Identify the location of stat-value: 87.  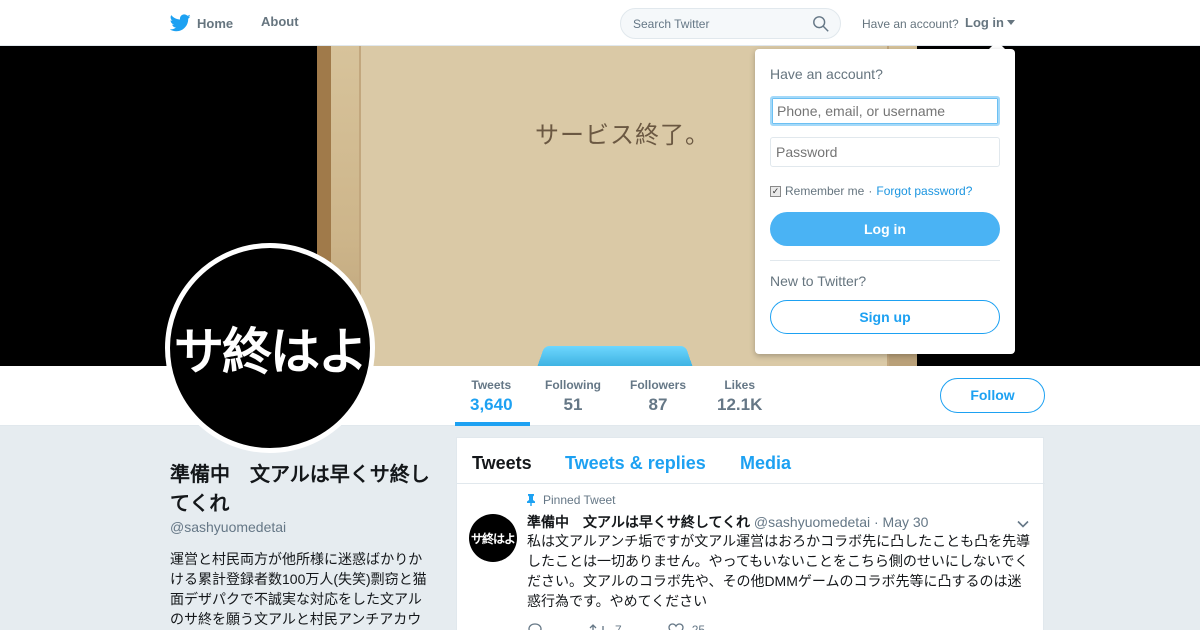
(658, 404).